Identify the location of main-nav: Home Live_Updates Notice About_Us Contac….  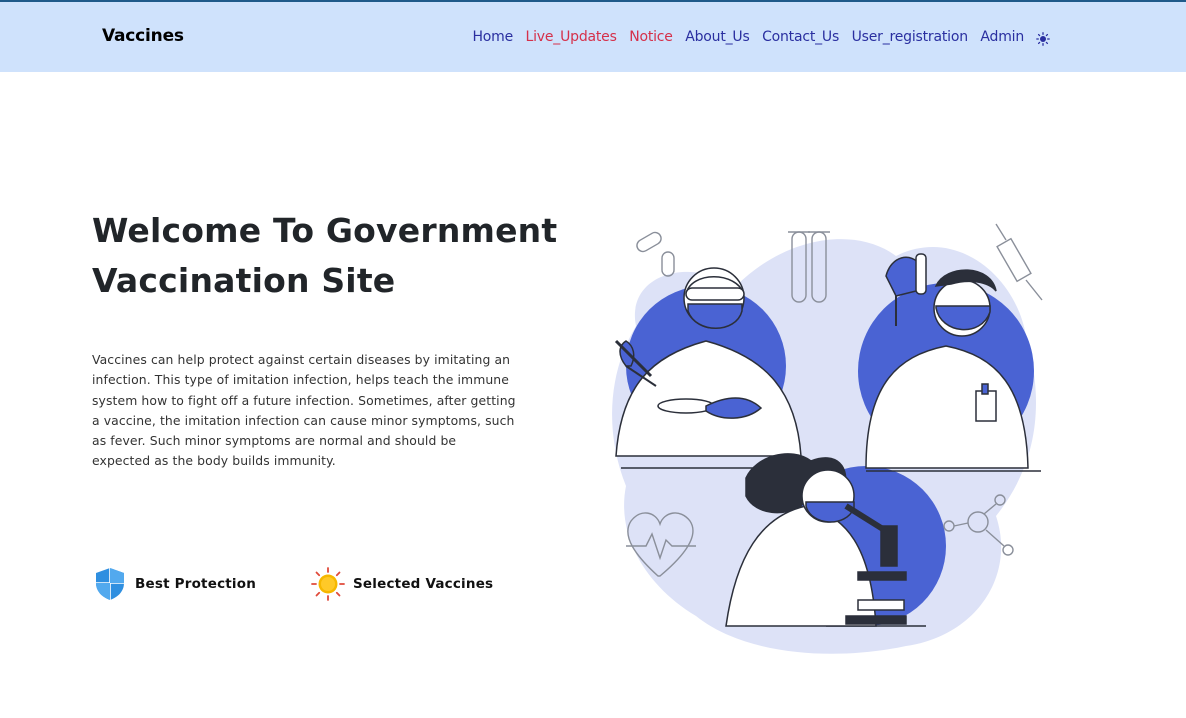
(761, 37).